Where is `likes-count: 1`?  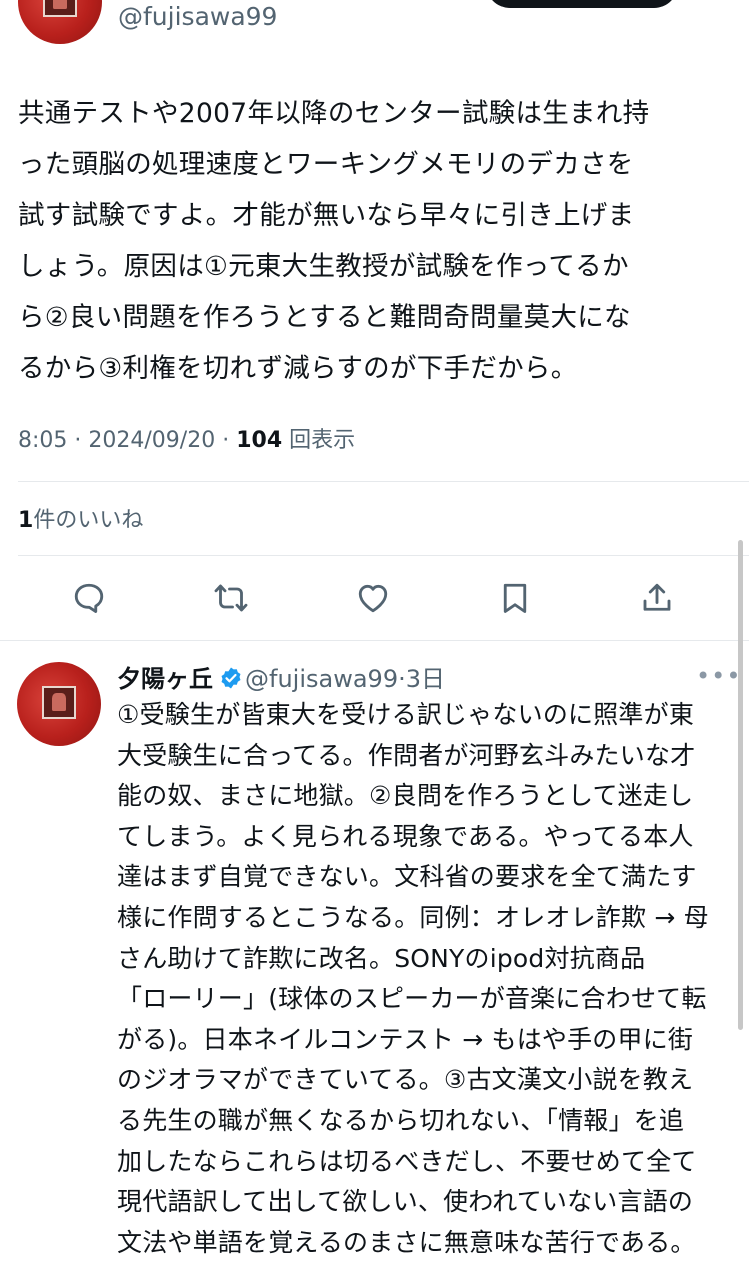 likes-count: 1 is located at coordinates (26, 520).